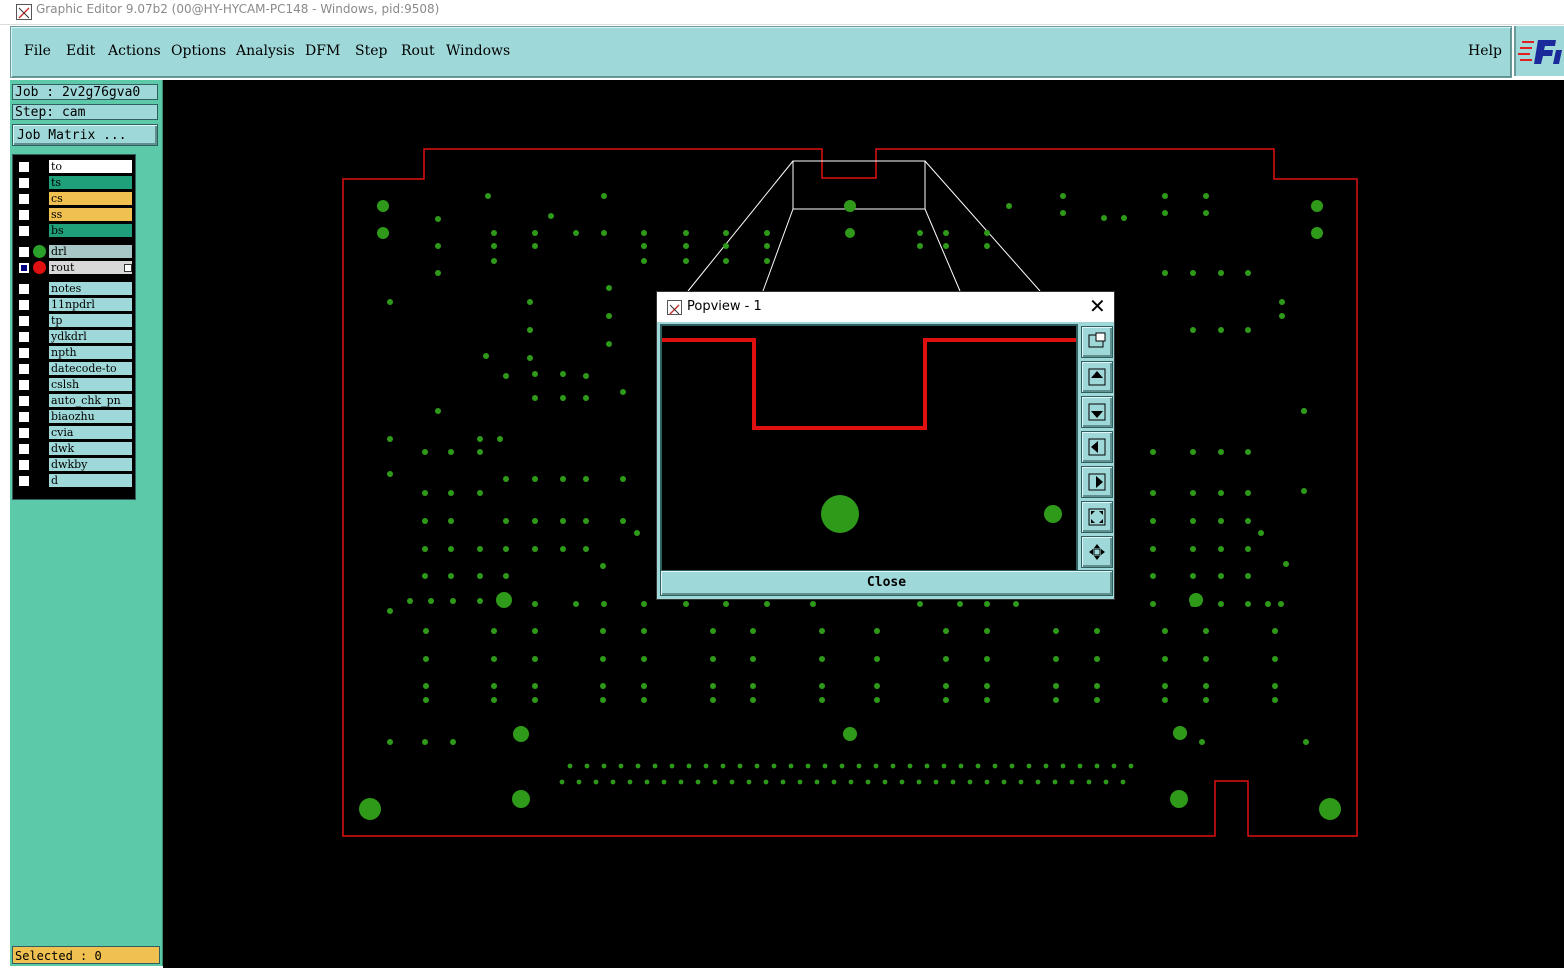 This screenshot has width=1564, height=972. What do you see at coordinates (90, 464) in the screenshot?
I see `layer-name: dwkby` at bounding box center [90, 464].